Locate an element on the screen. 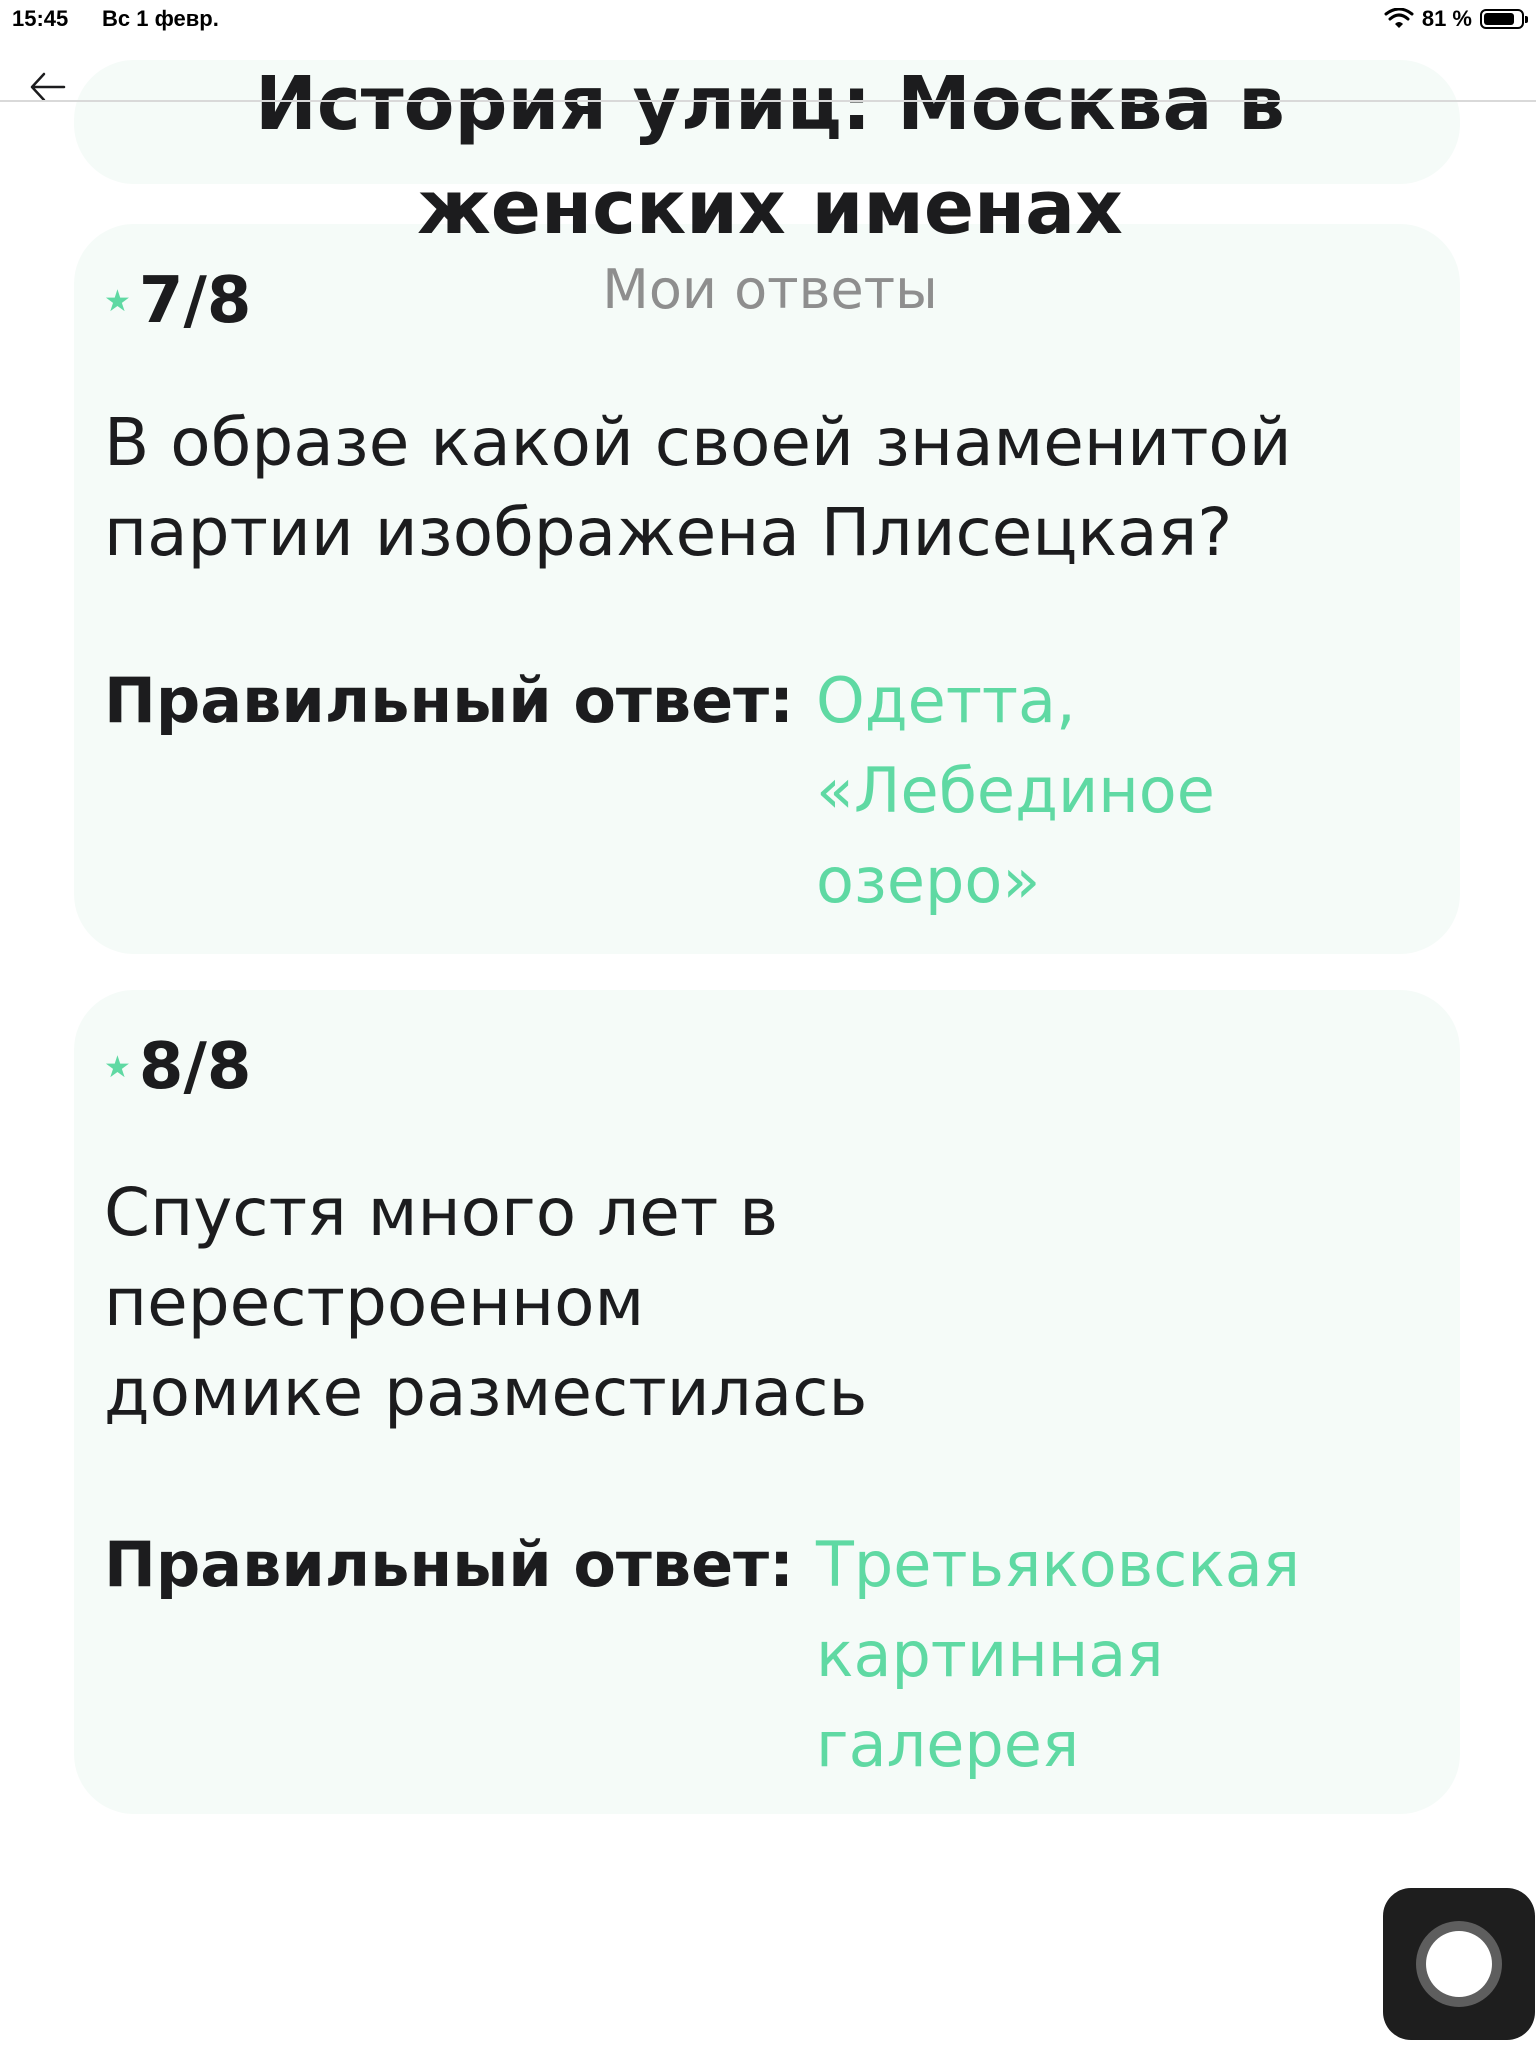  battery-icon is located at coordinates (1504, 19).